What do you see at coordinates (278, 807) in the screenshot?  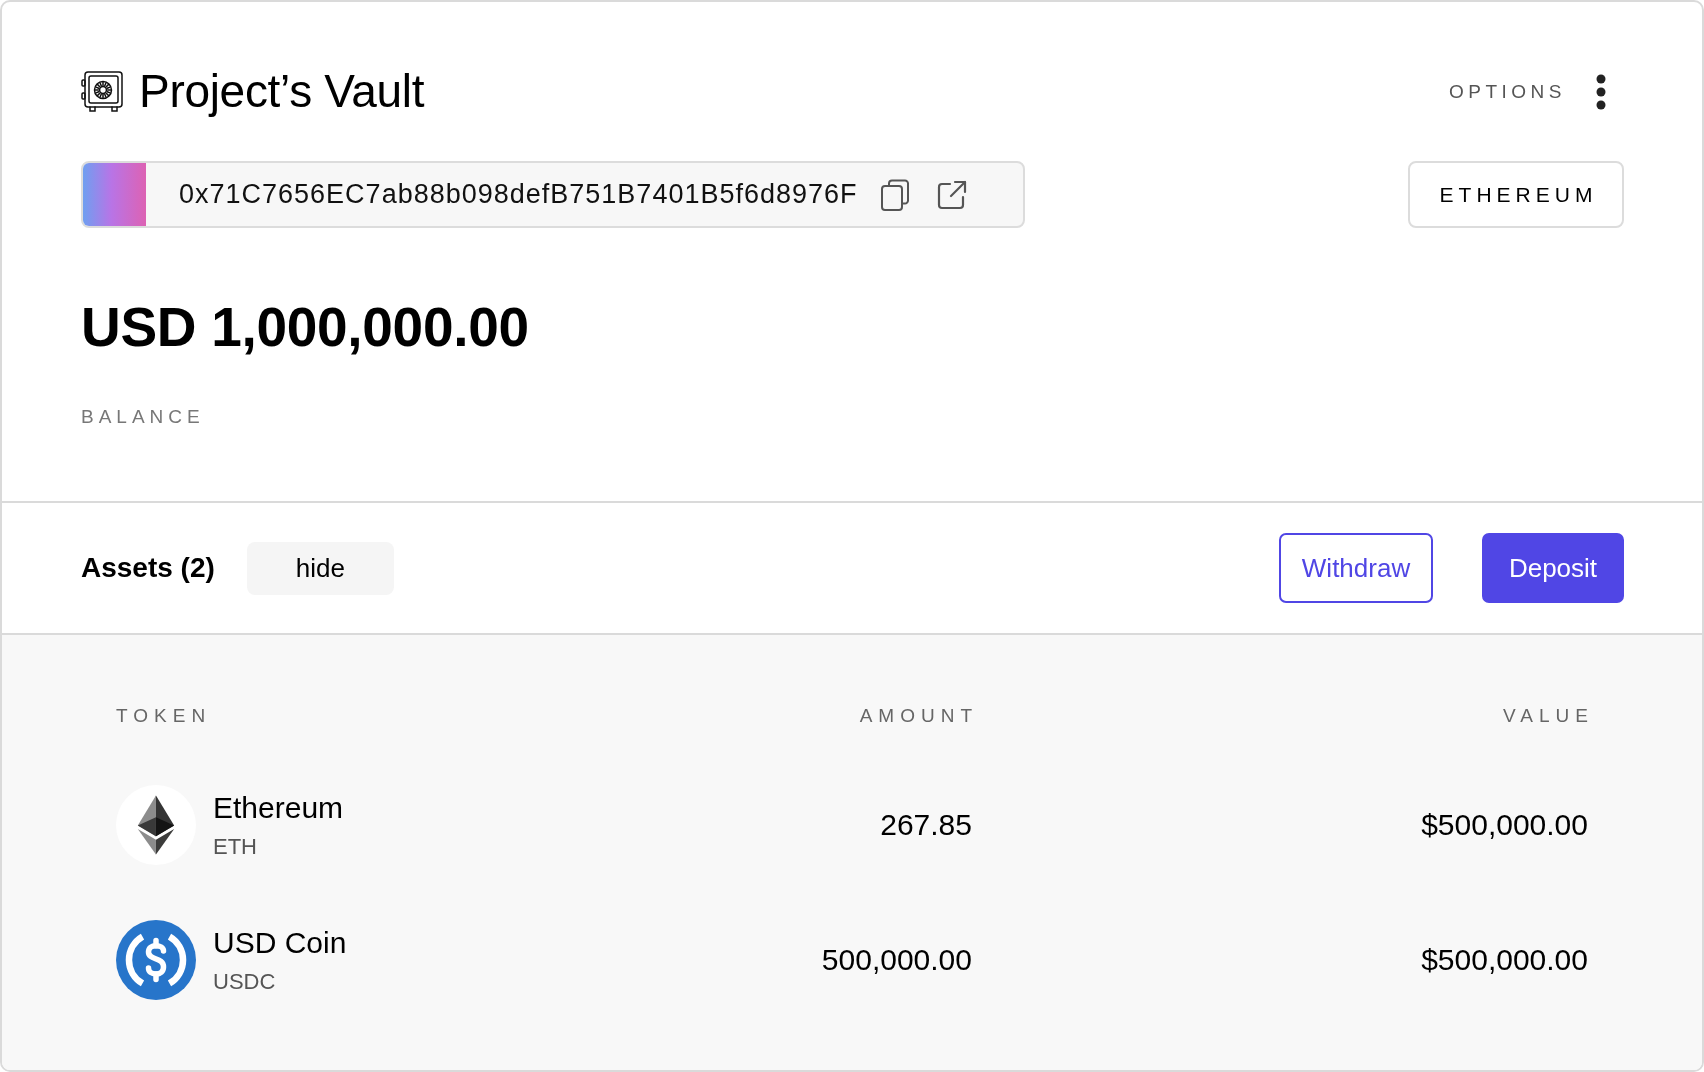 I see `token-name: Ethereum` at bounding box center [278, 807].